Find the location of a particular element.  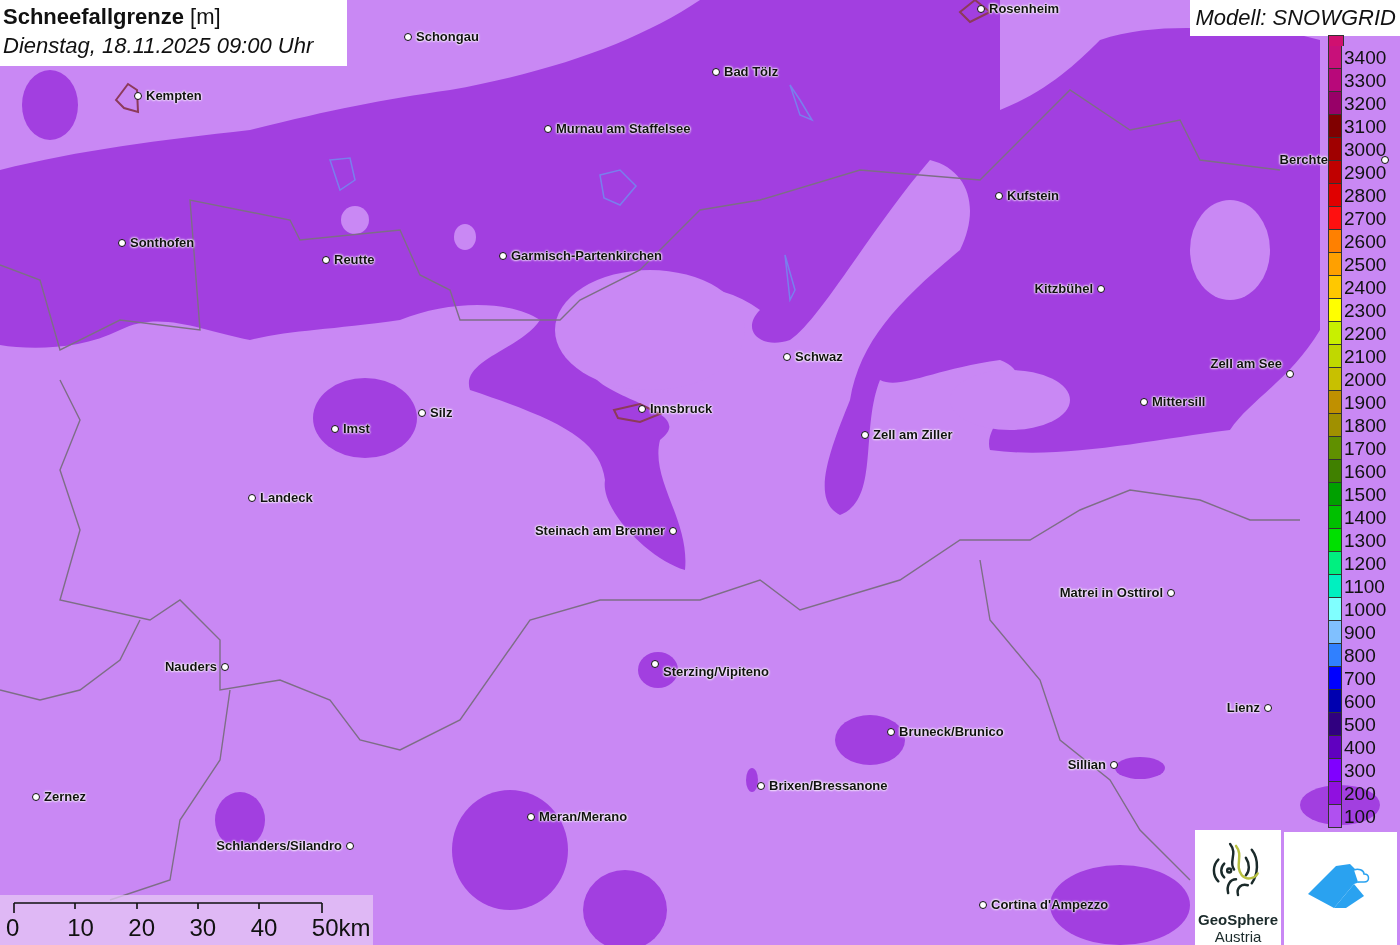

legend-label: 1200 is located at coordinates (1365, 563).